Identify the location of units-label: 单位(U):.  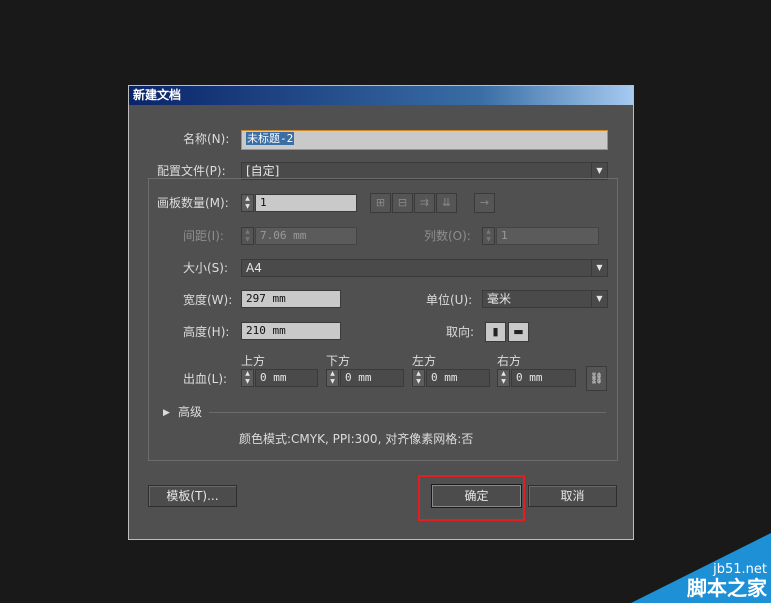
(449, 300).